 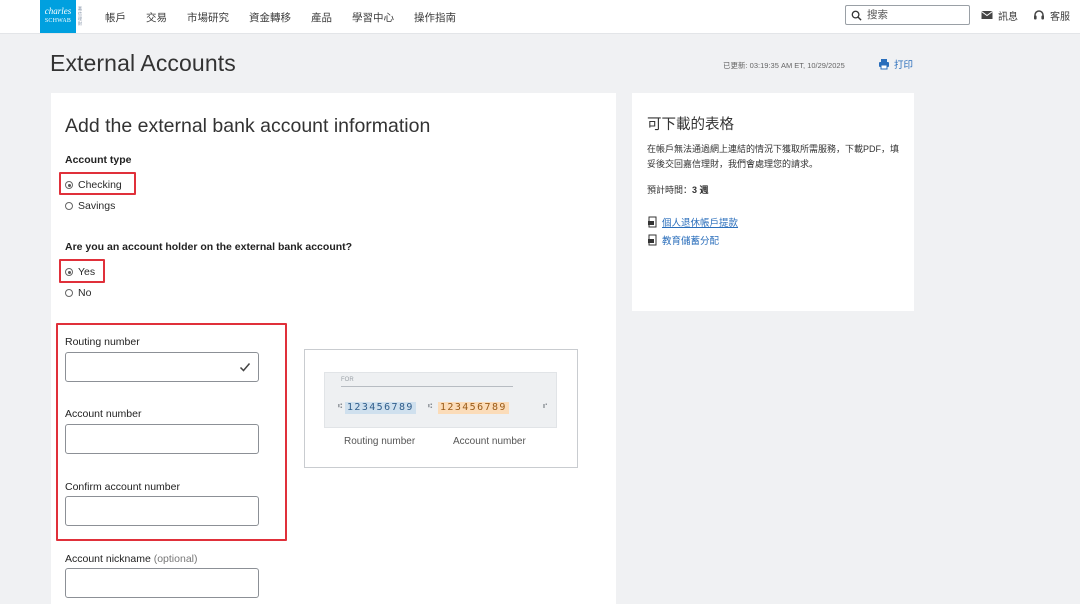 I want to click on account-number-label: Account number, so click(x=103, y=414).